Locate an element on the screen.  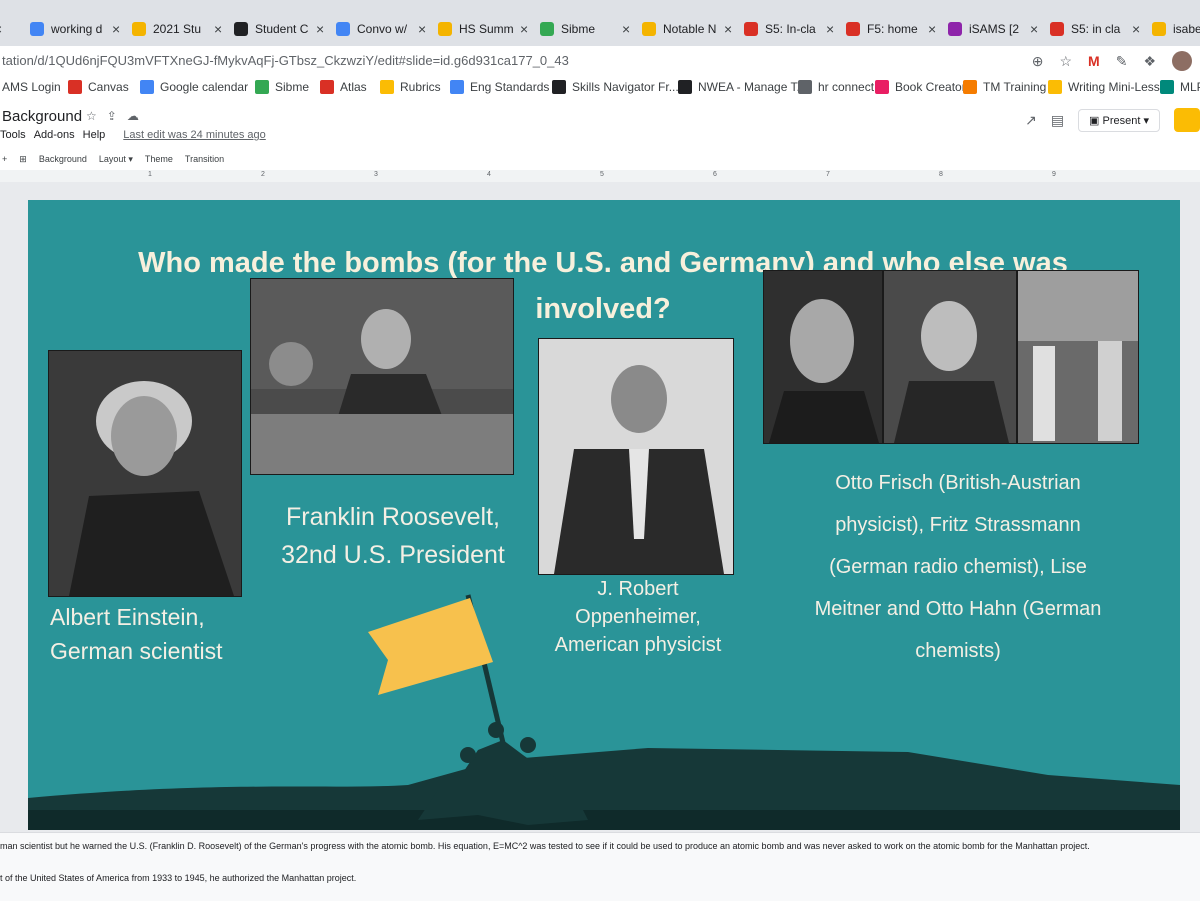
browser-tab: S5: In-cla × is located at coordinates (794, 29).